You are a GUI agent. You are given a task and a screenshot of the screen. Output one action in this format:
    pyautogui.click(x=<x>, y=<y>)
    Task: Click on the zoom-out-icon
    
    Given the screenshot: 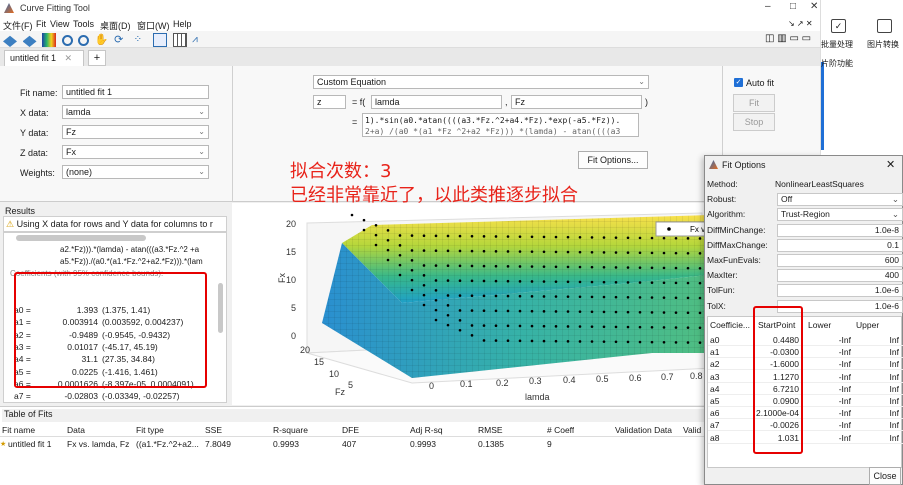 What is the action you would take?
    pyautogui.click(x=84, y=40)
    